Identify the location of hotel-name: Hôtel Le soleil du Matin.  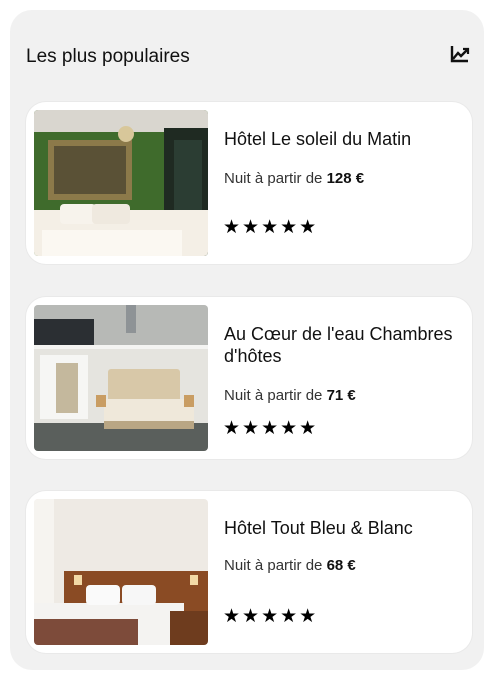
(343, 139).